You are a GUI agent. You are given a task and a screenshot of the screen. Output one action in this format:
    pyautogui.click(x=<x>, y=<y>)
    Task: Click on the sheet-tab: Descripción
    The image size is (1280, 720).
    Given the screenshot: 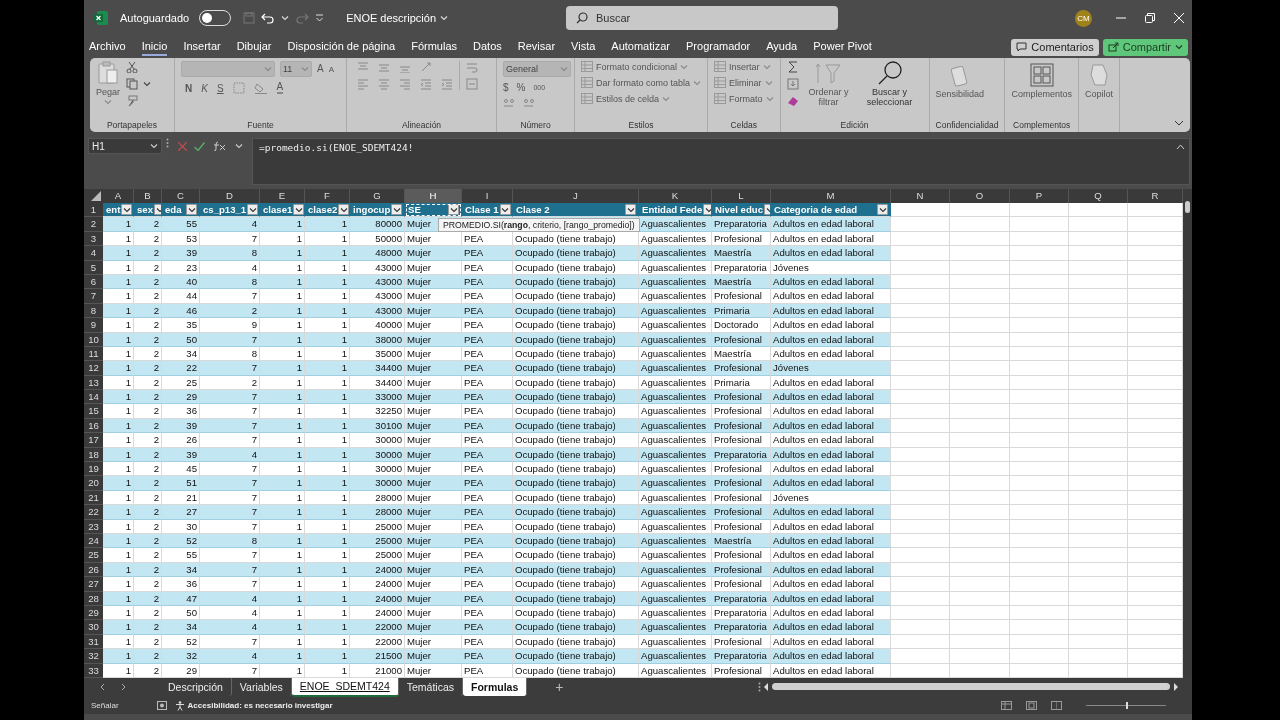 What is the action you would take?
    pyautogui.click(x=196, y=686)
    